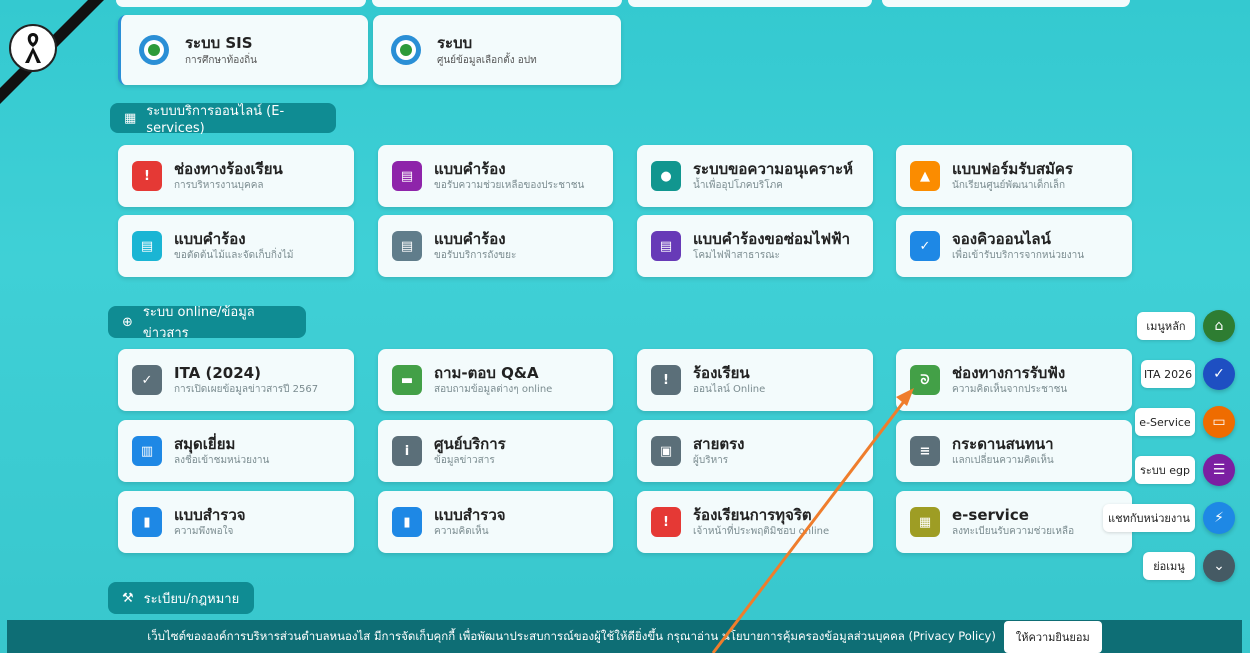  Describe the element at coordinates (1009, 185) in the screenshot. I see `card-subtitle: นักเรียนศูนย์พัฒนาเด็กเล็ก` at that location.